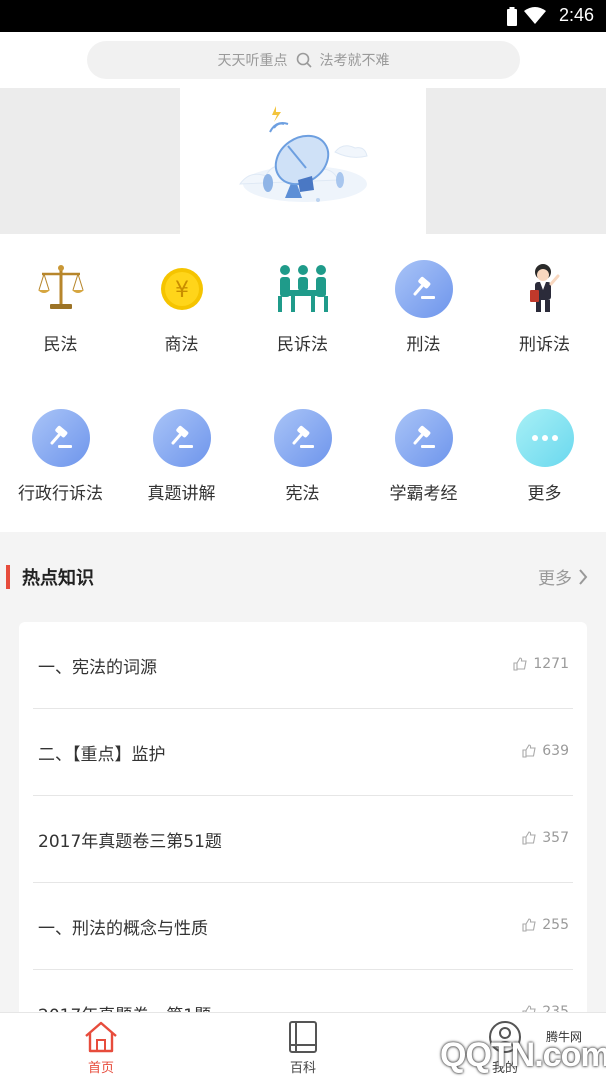 This screenshot has height=1080, width=606. What do you see at coordinates (252, 61) in the screenshot?
I see `search-slogan-left: 天天听重点` at bounding box center [252, 61].